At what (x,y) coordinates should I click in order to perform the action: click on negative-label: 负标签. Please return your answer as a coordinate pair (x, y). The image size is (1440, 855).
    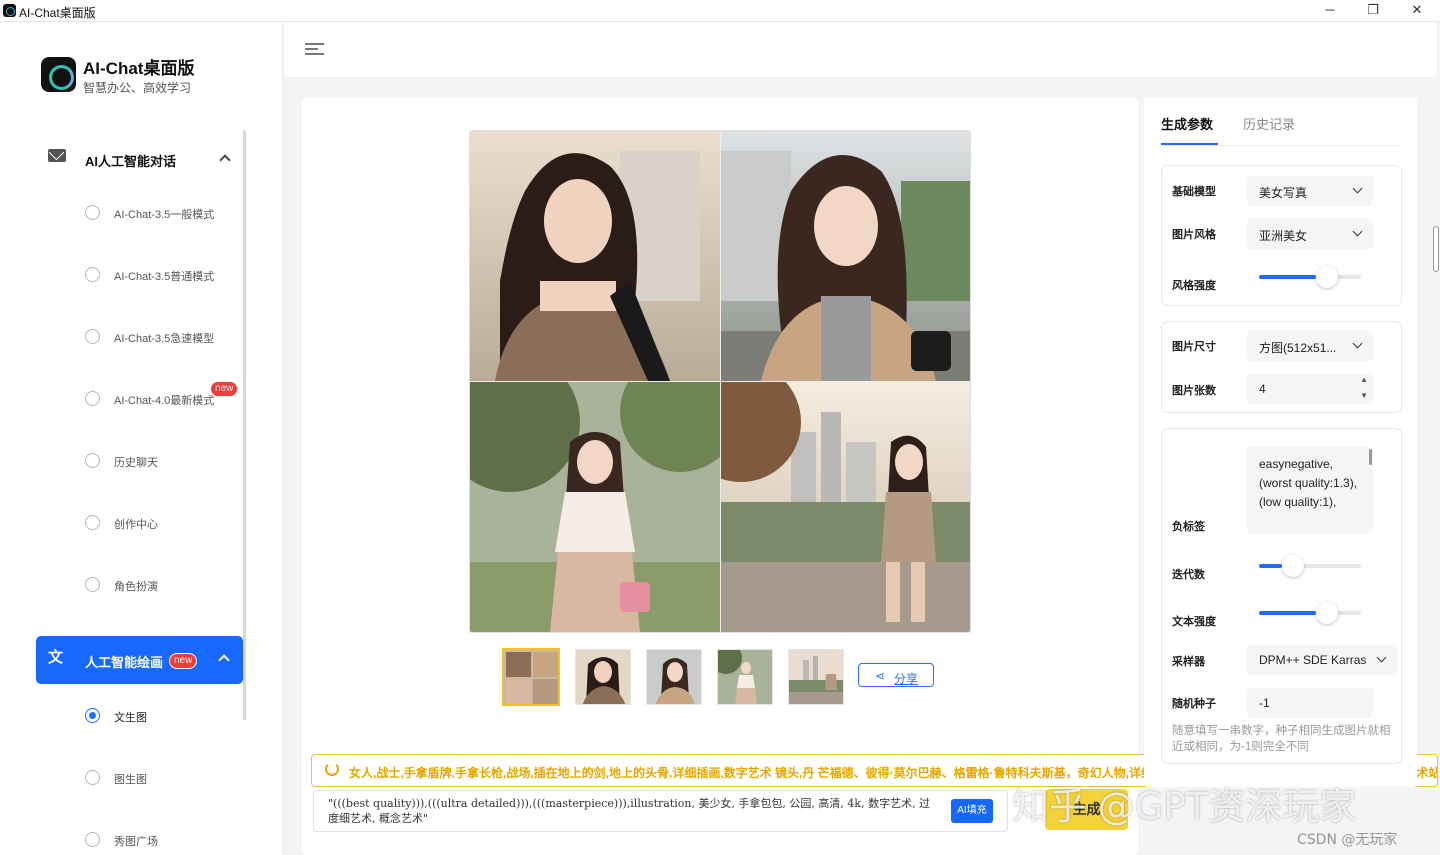
    Looking at the image, I should click on (1188, 527).